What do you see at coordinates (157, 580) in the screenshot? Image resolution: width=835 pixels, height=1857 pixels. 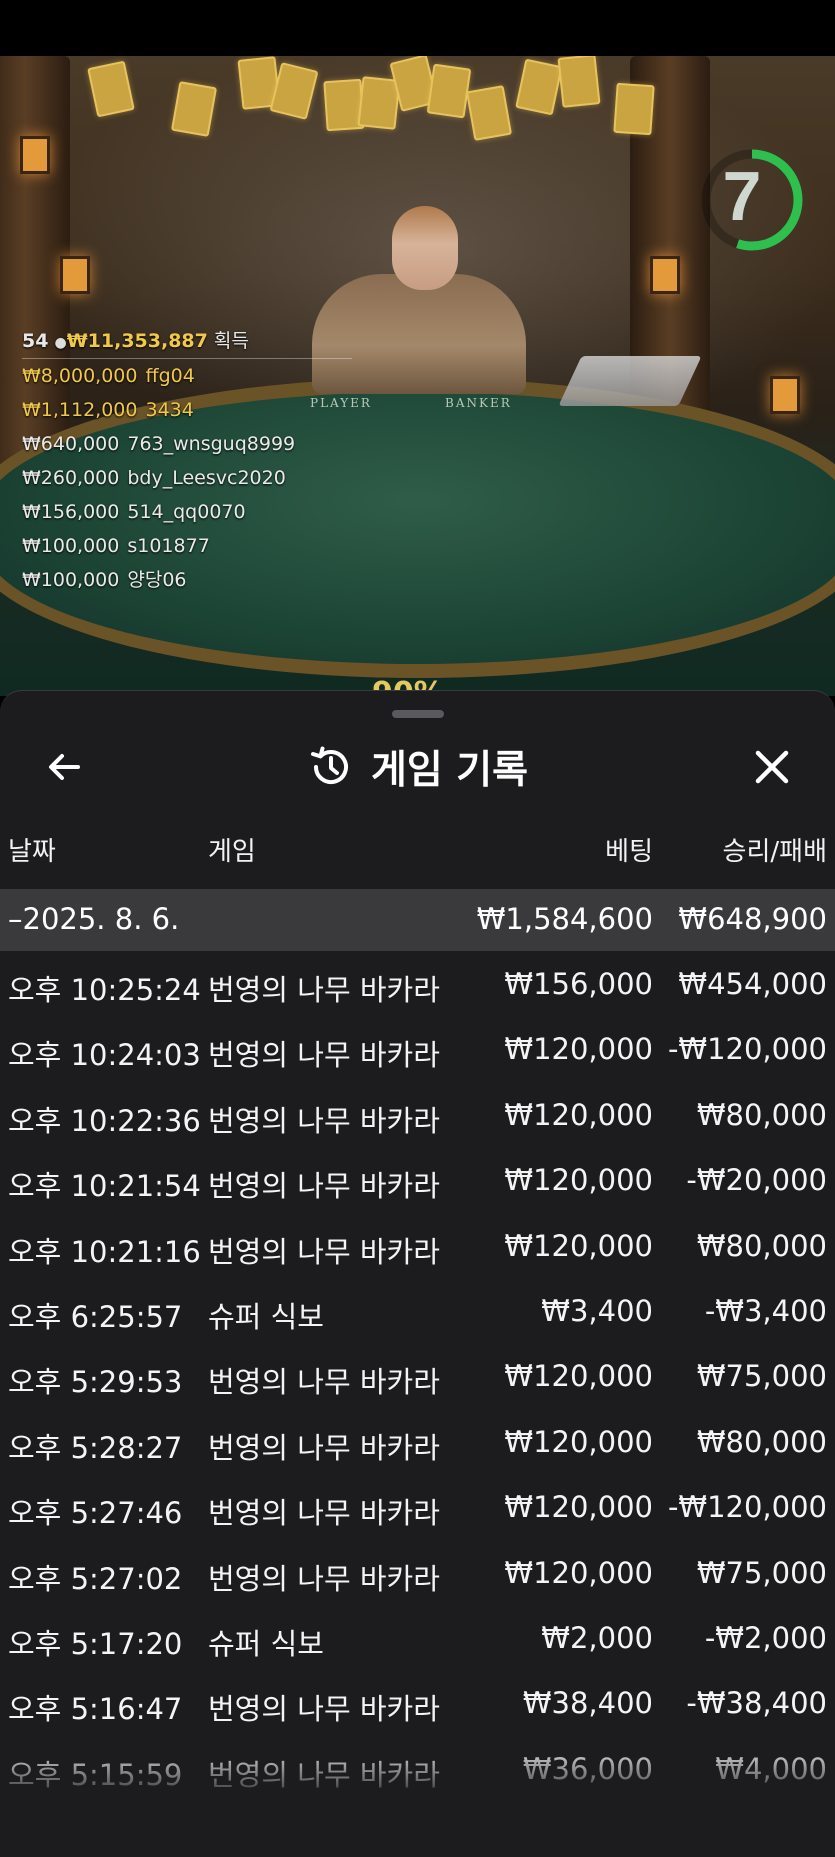 I see `winner-name: 양당06` at bounding box center [157, 580].